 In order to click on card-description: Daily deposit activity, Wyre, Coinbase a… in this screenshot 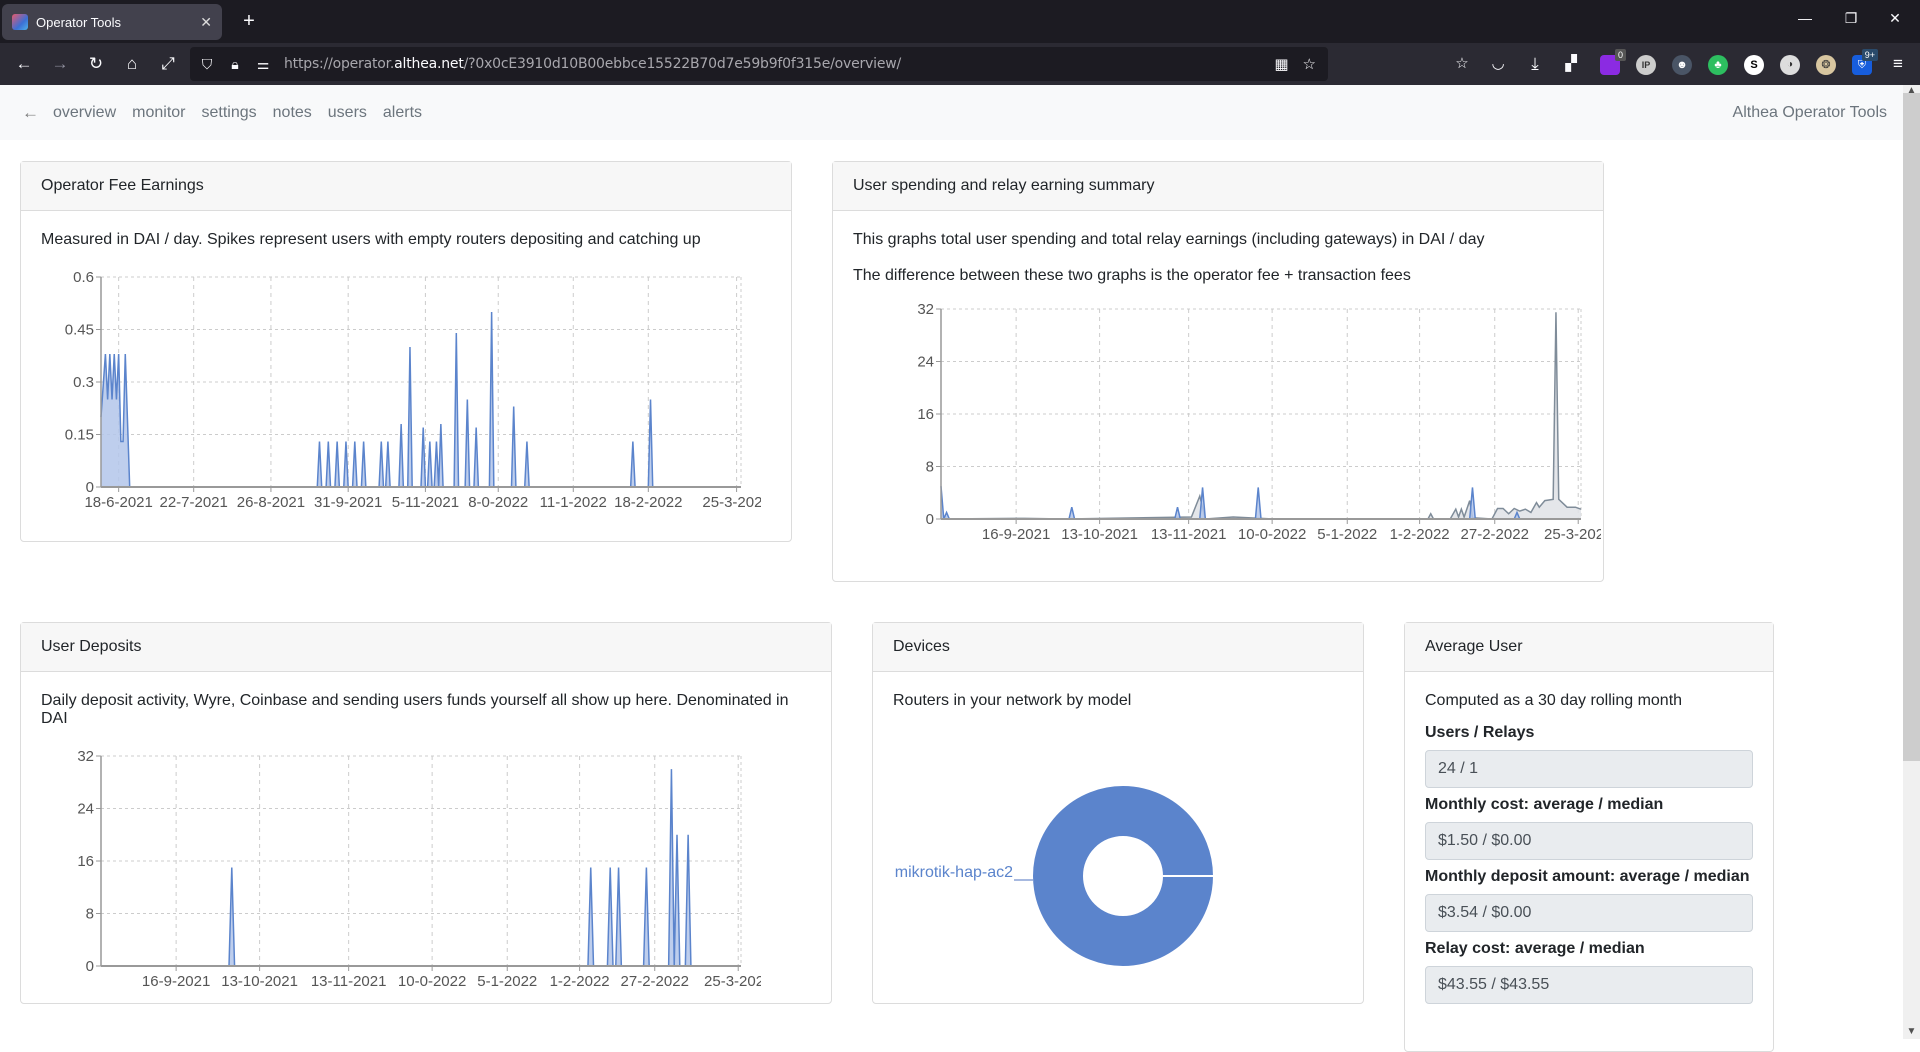, I will do `click(415, 709)`.